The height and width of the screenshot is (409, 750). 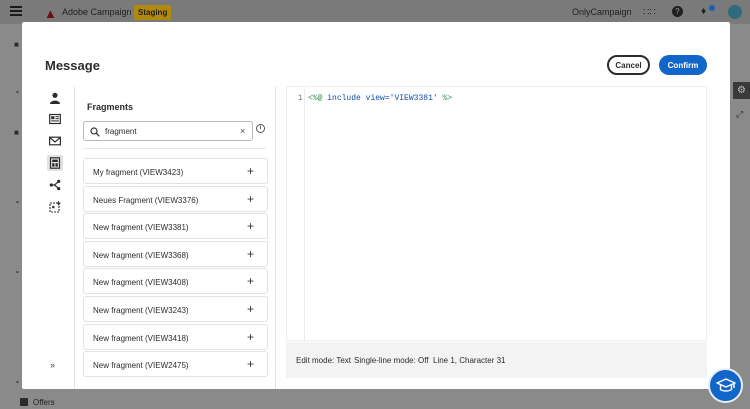 What do you see at coordinates (300, 98) in the screenshot?
I see `line-number: 1` at bounding box center [300, 98].